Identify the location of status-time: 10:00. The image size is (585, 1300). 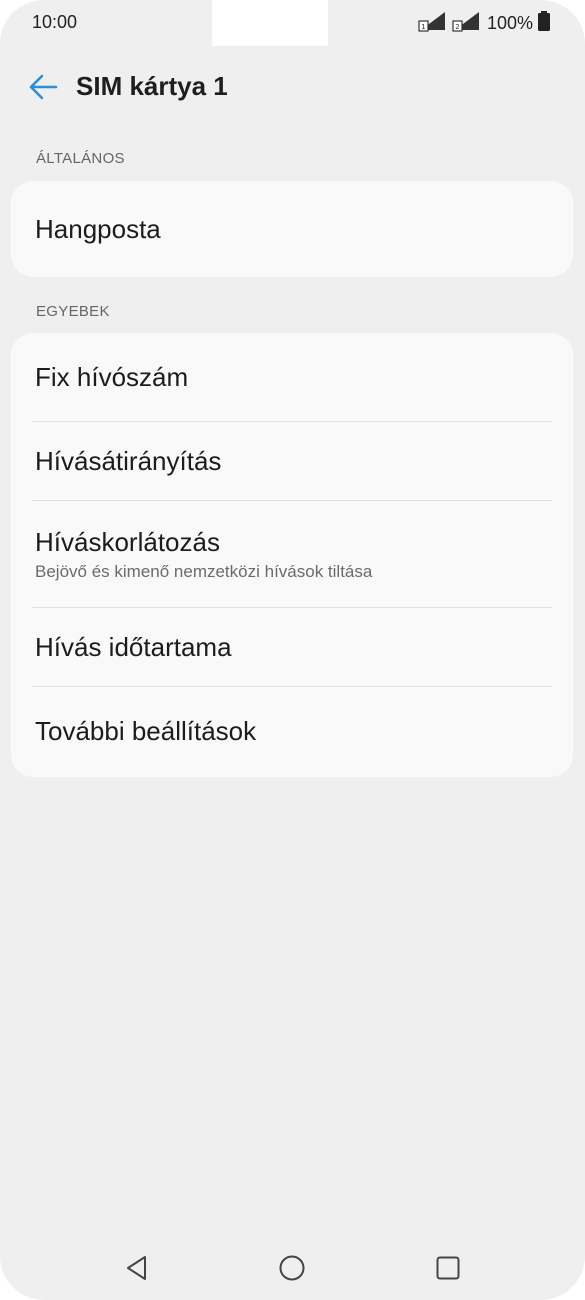
(55, 22).